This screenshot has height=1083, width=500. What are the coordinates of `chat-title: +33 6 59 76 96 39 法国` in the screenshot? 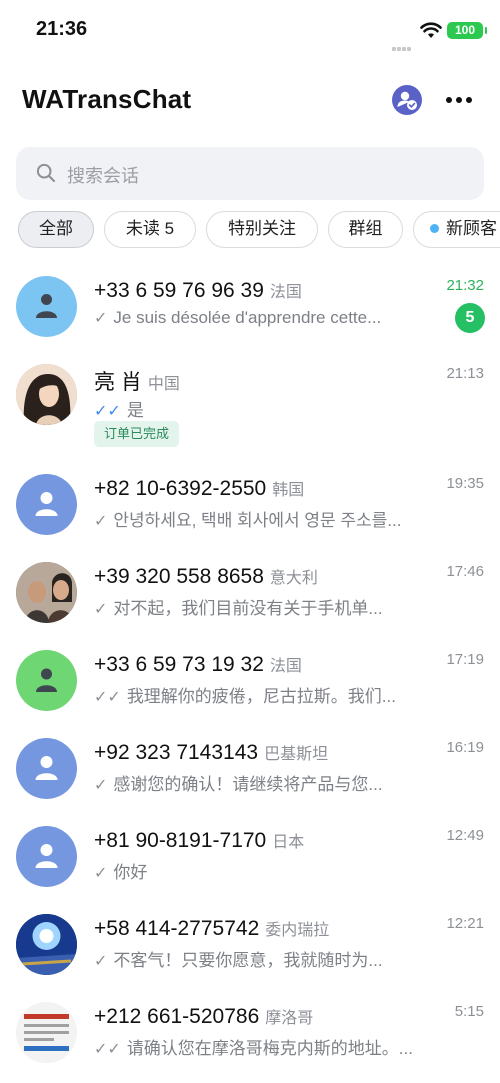 It's located at (198, 290).